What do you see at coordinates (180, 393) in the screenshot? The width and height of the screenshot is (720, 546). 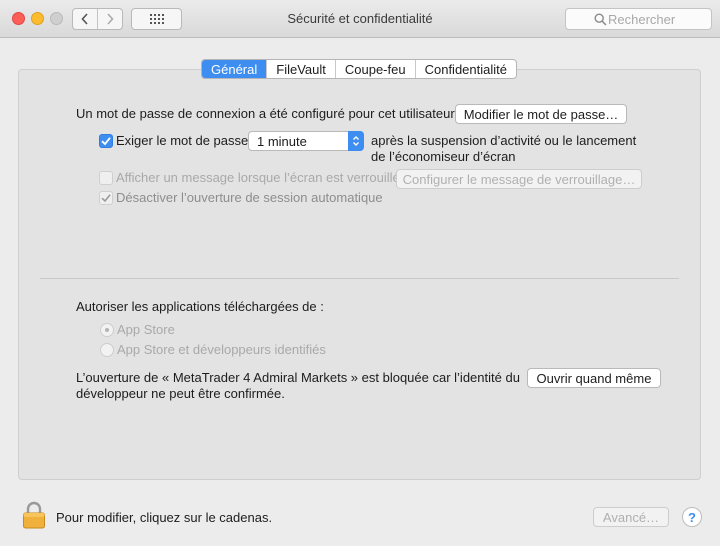 I see `blocked-app-message-line2: développeur ne peut être confirmée.` at bounding box center [180, 393].